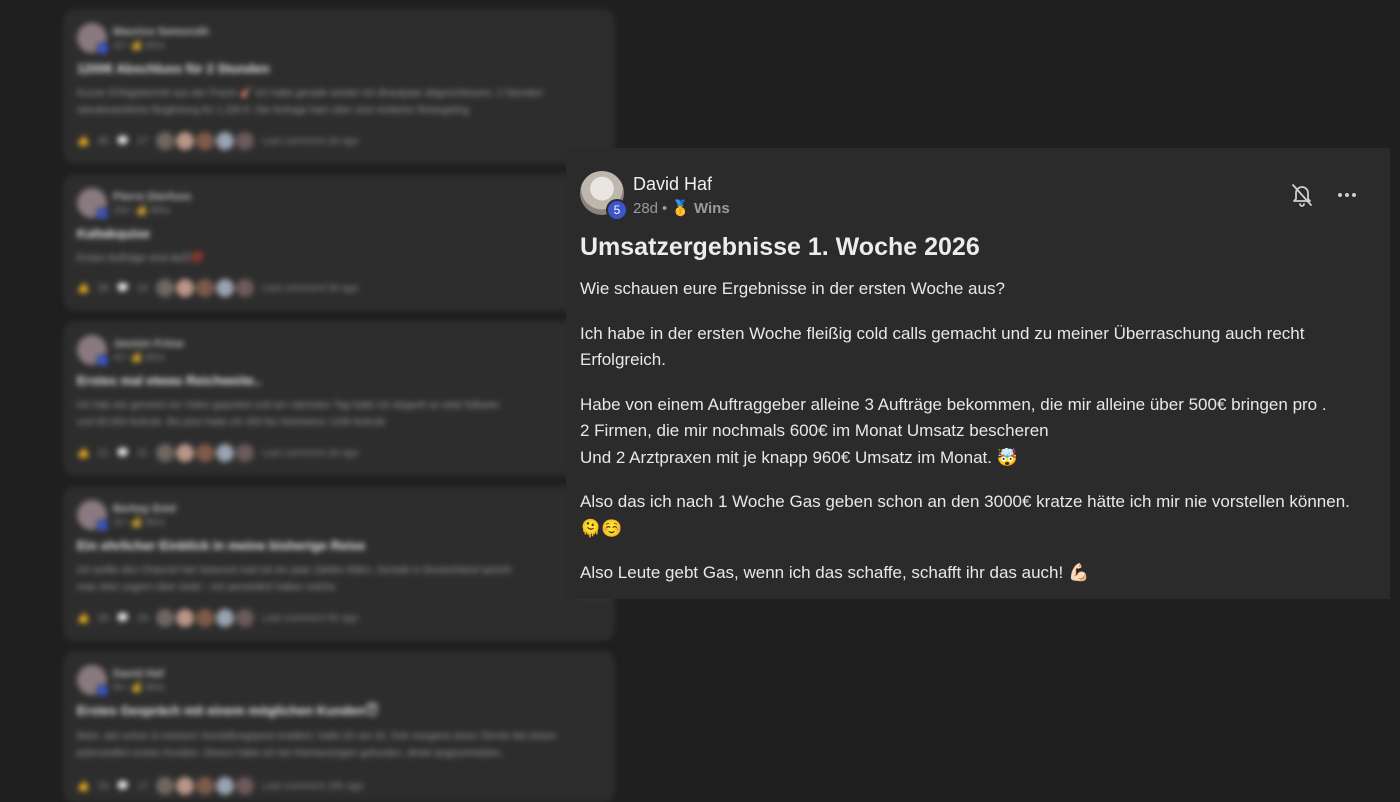 Image resolution: width=1400 pixels, height=802 pixels. Describe the element at coordinates (103, 141) in the screenshot. I see `like-count: 35` at that location.